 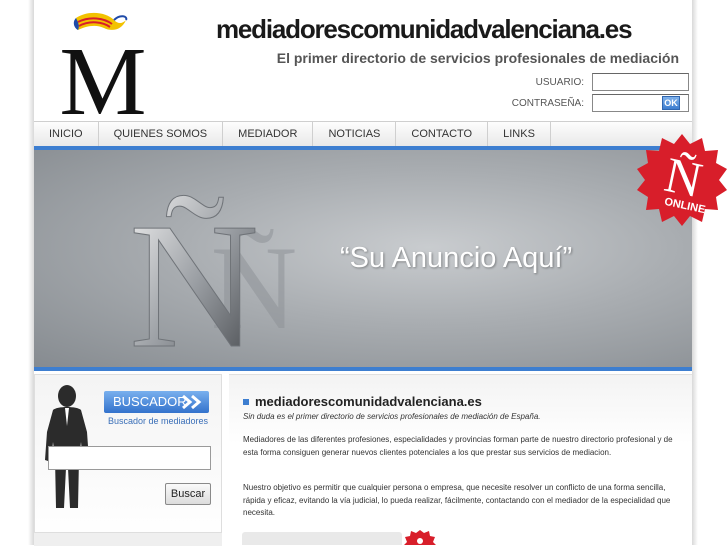 What do you see at coordinates (671, 103) in the screenshot?
I see `login-ok-button: OK` at bounding box center [671, 103].